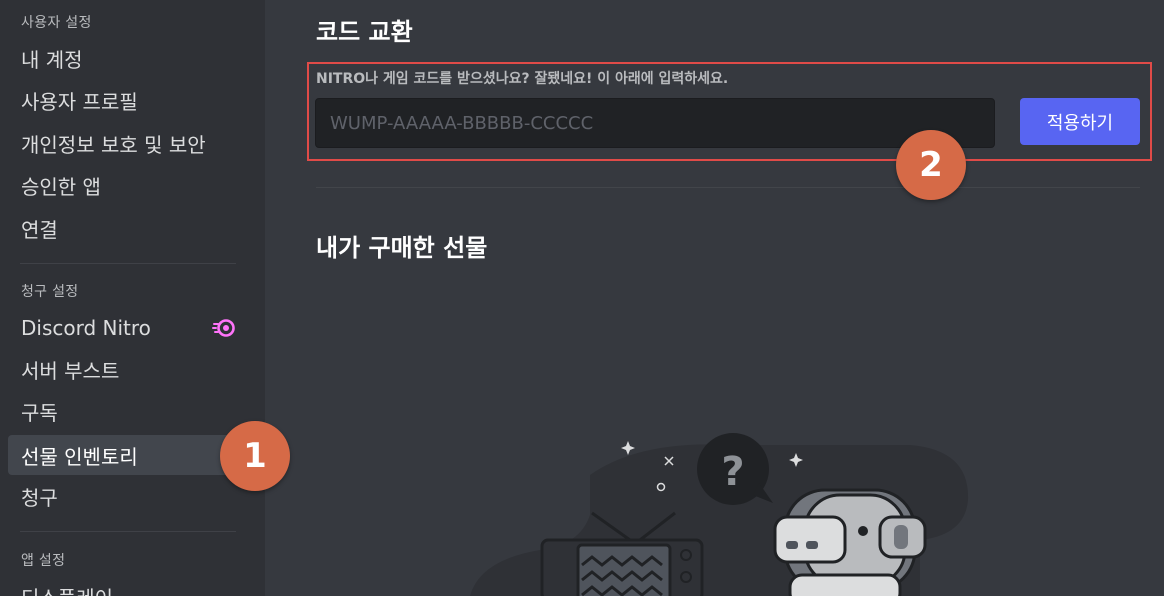 The width and height of the screenshot is (1164, 596). I want to click on empty-state-illustration: ?, so click(730, 510).